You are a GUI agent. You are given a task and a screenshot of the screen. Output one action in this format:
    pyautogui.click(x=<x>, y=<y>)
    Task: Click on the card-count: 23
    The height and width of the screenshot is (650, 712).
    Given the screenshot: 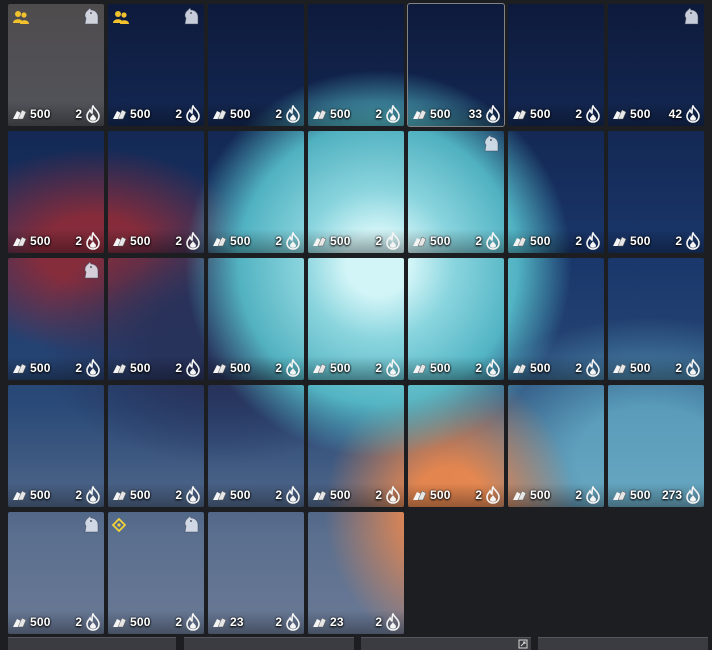 What is the action you would take?
    pyautogui.click(x=237, y=622)
    